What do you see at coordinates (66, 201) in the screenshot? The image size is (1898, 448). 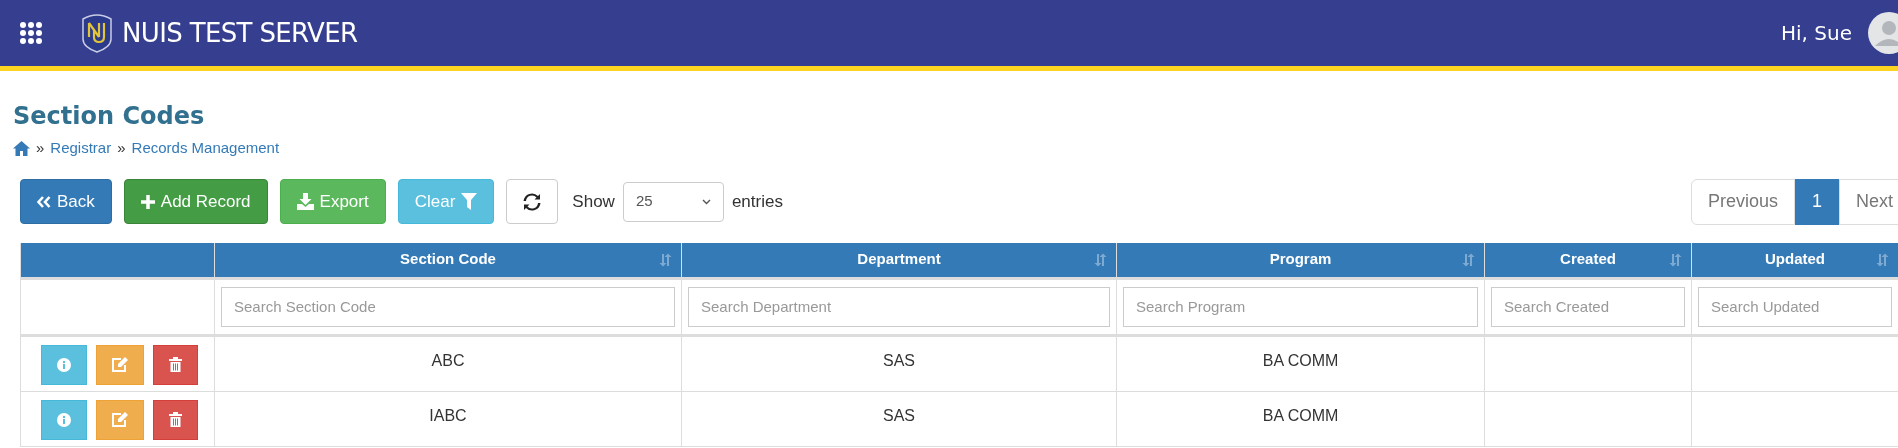 I see `back-button: Back` at bounding box center [66, 201].